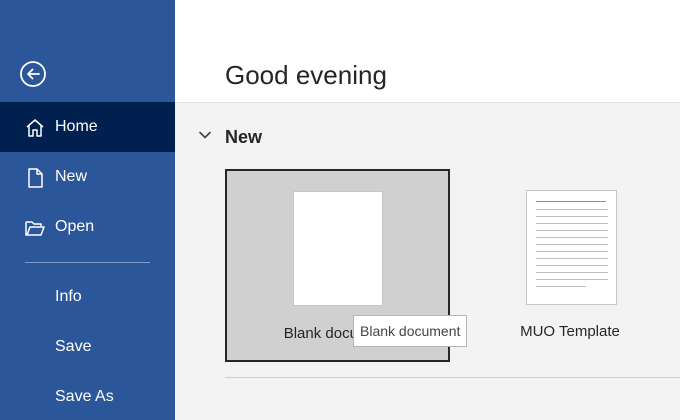 This screenshot has height=420, width=680. What do you see at coordinates (306, 75) in the screenshot?
I see `page-title: Good evening` at bounding box center [306, 75].